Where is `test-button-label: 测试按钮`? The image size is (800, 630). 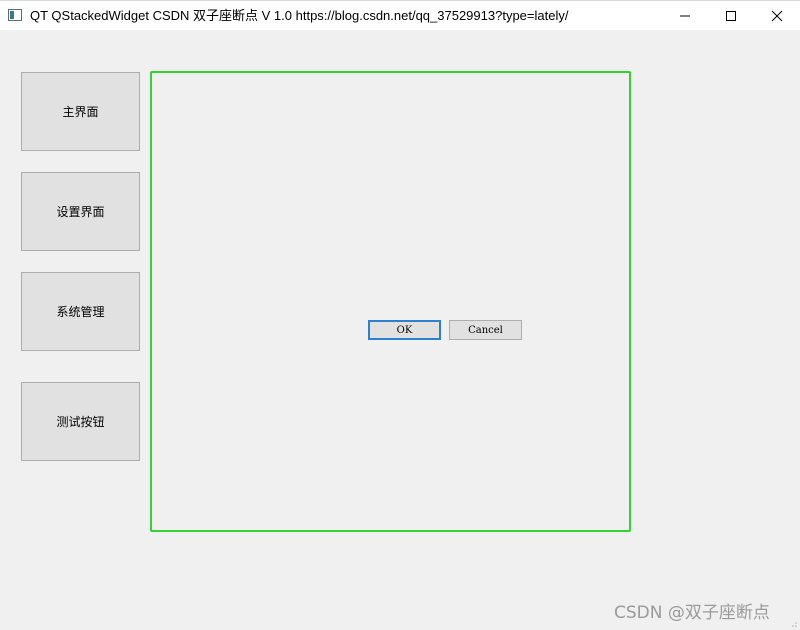
test-button-label: 测试按钮 is located at coordinates (80, 422).